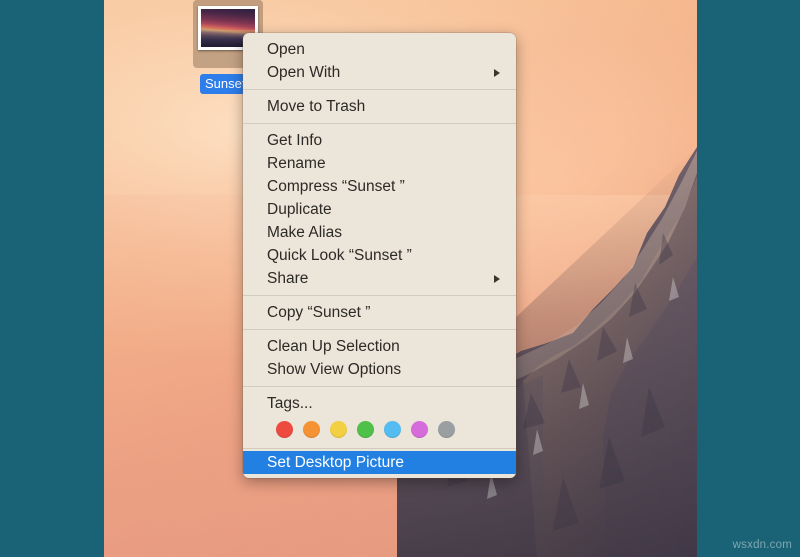 This screenshot has height=557, width=800. Describe the element at coordinates (379, 140) in the screenshot. I see `menu-item-get-info: Get Info` at that location.